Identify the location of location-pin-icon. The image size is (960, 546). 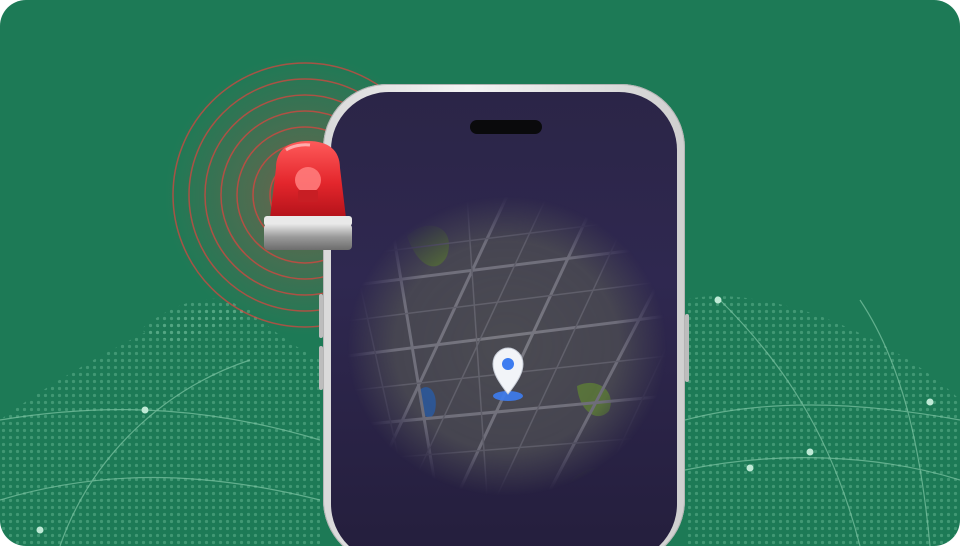
(508, 374).